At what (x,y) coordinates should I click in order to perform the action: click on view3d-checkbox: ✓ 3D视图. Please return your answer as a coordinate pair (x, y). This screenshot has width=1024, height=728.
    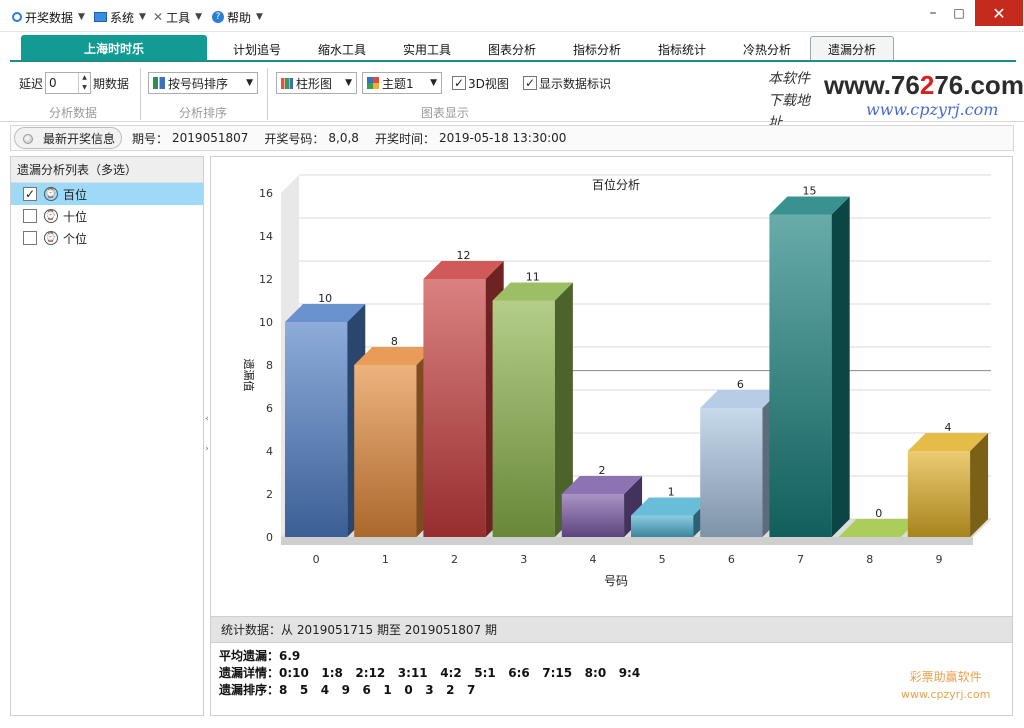
    Looking at the image, I should click on (480, 83).